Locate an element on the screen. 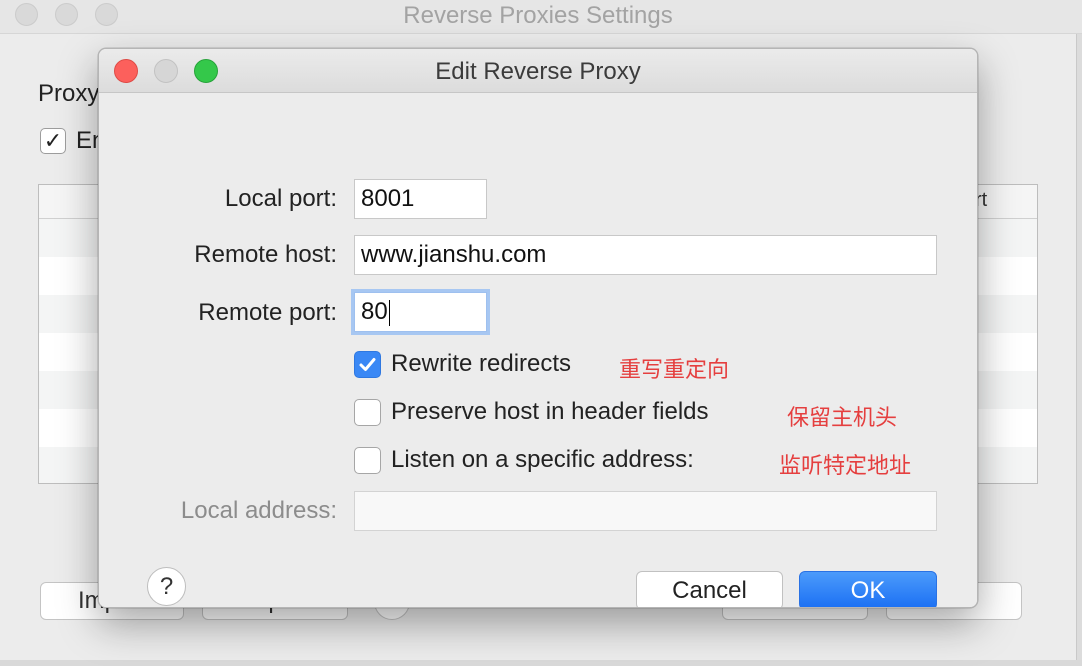  bg-enable-checkbox: ✓ is located at coordinates (53, 141).